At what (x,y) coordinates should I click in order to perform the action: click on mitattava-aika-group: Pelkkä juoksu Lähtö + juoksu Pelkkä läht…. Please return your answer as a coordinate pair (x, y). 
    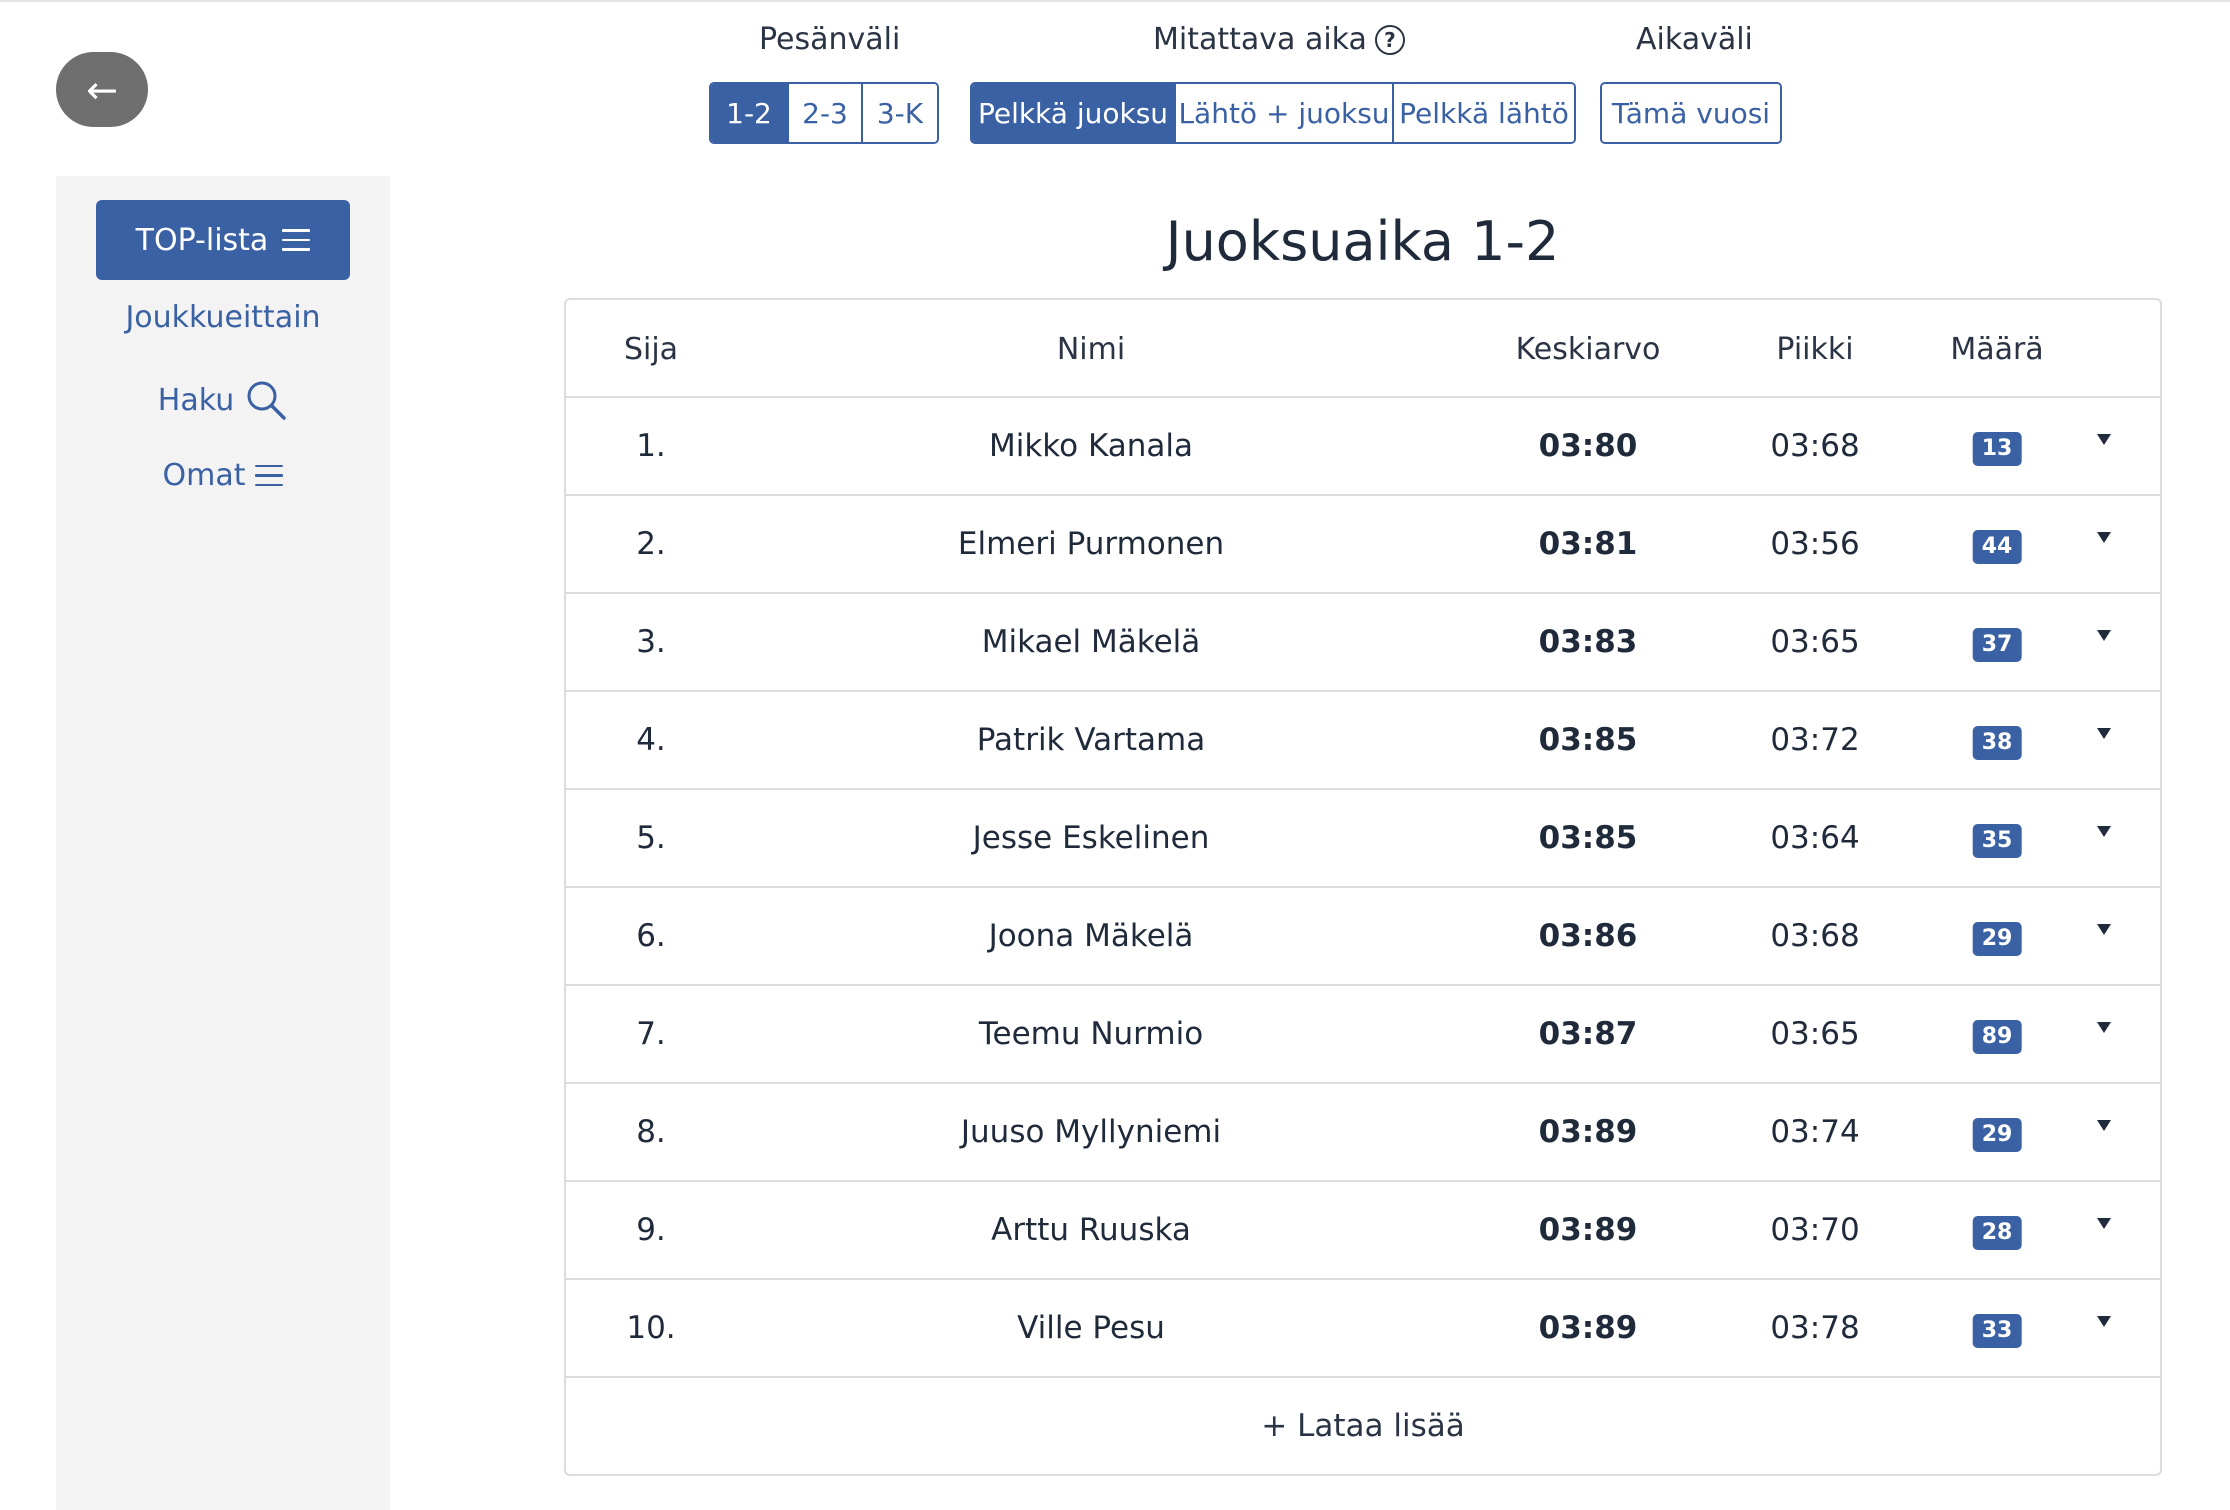
    Looking at the image, I should click on (1273, 113).